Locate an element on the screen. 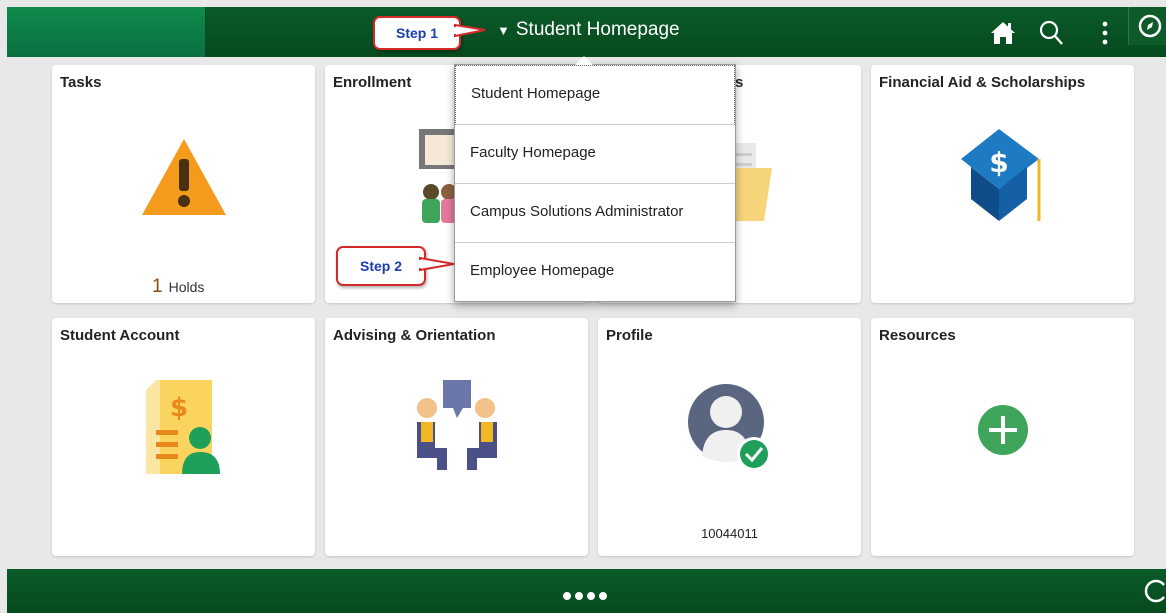 This screenshot has height=613, width=1166. callout-pointer is located at coordinates (469, 30).